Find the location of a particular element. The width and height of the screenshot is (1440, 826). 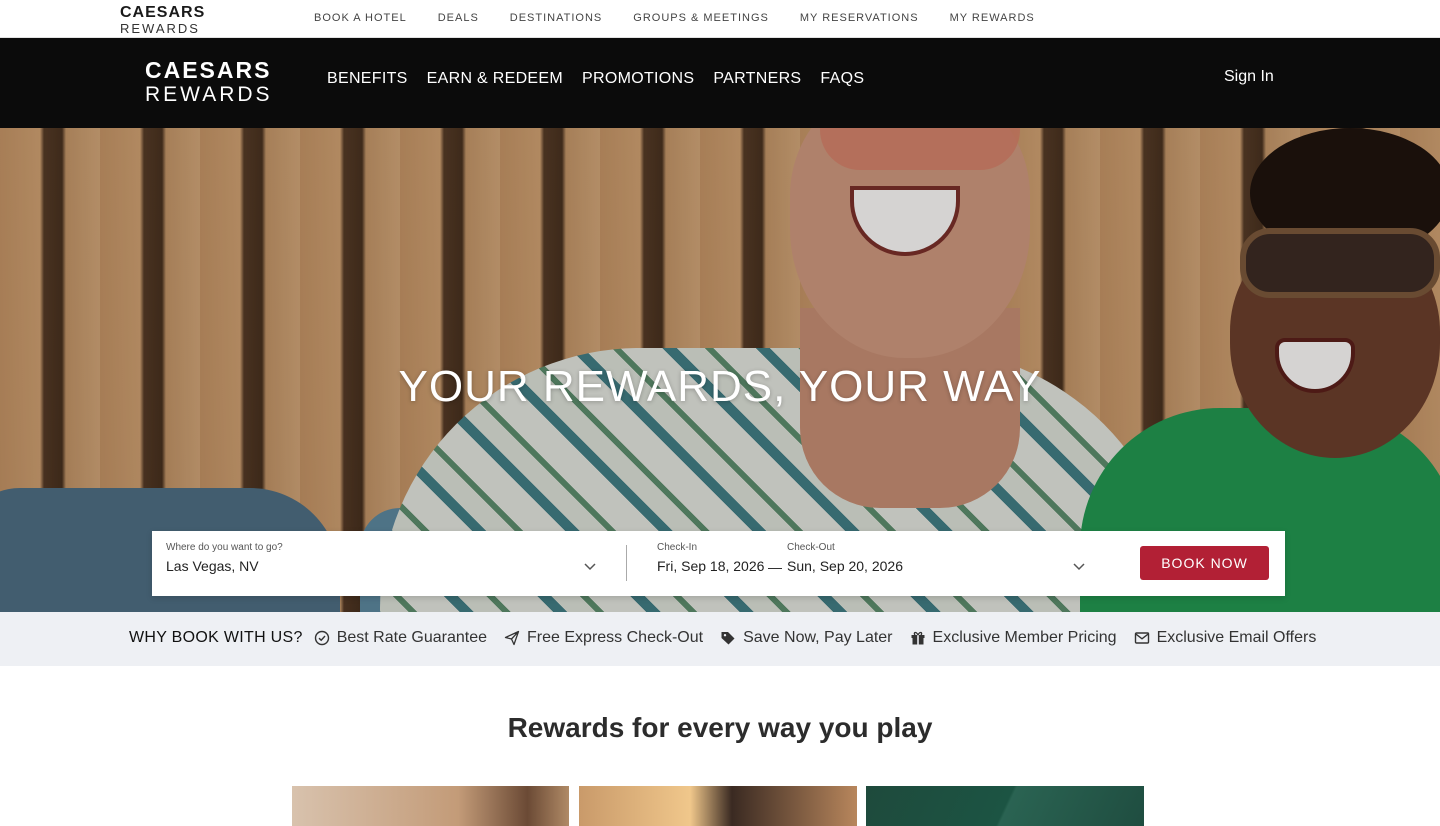

utility-nav-my-reservations: MY RESERVATIONS is located at coordinates (859, 18).